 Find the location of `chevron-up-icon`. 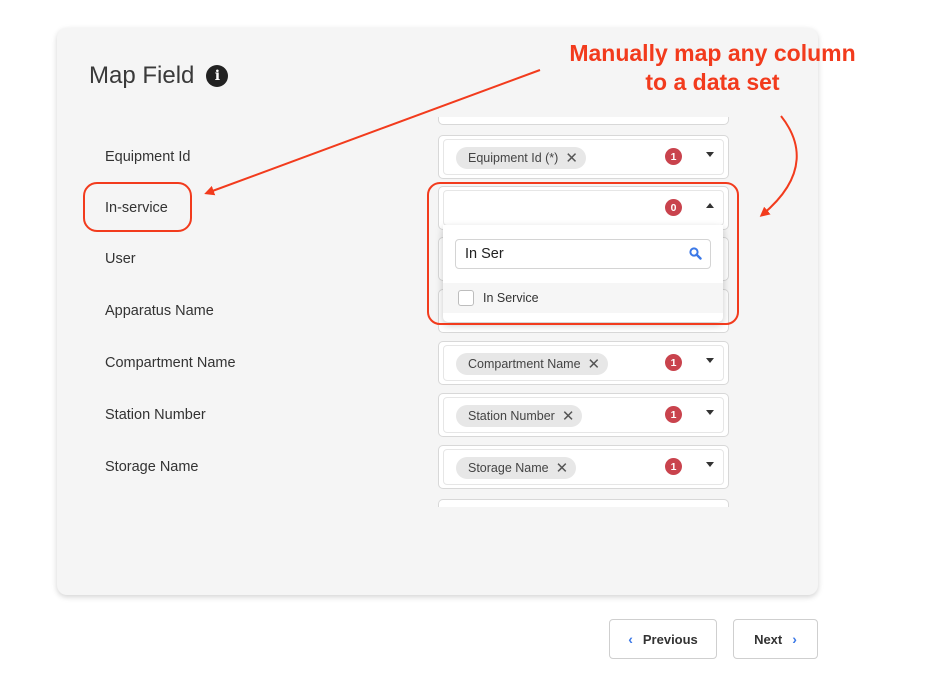

chevron-up-icon is located at coordinates (710, 205).